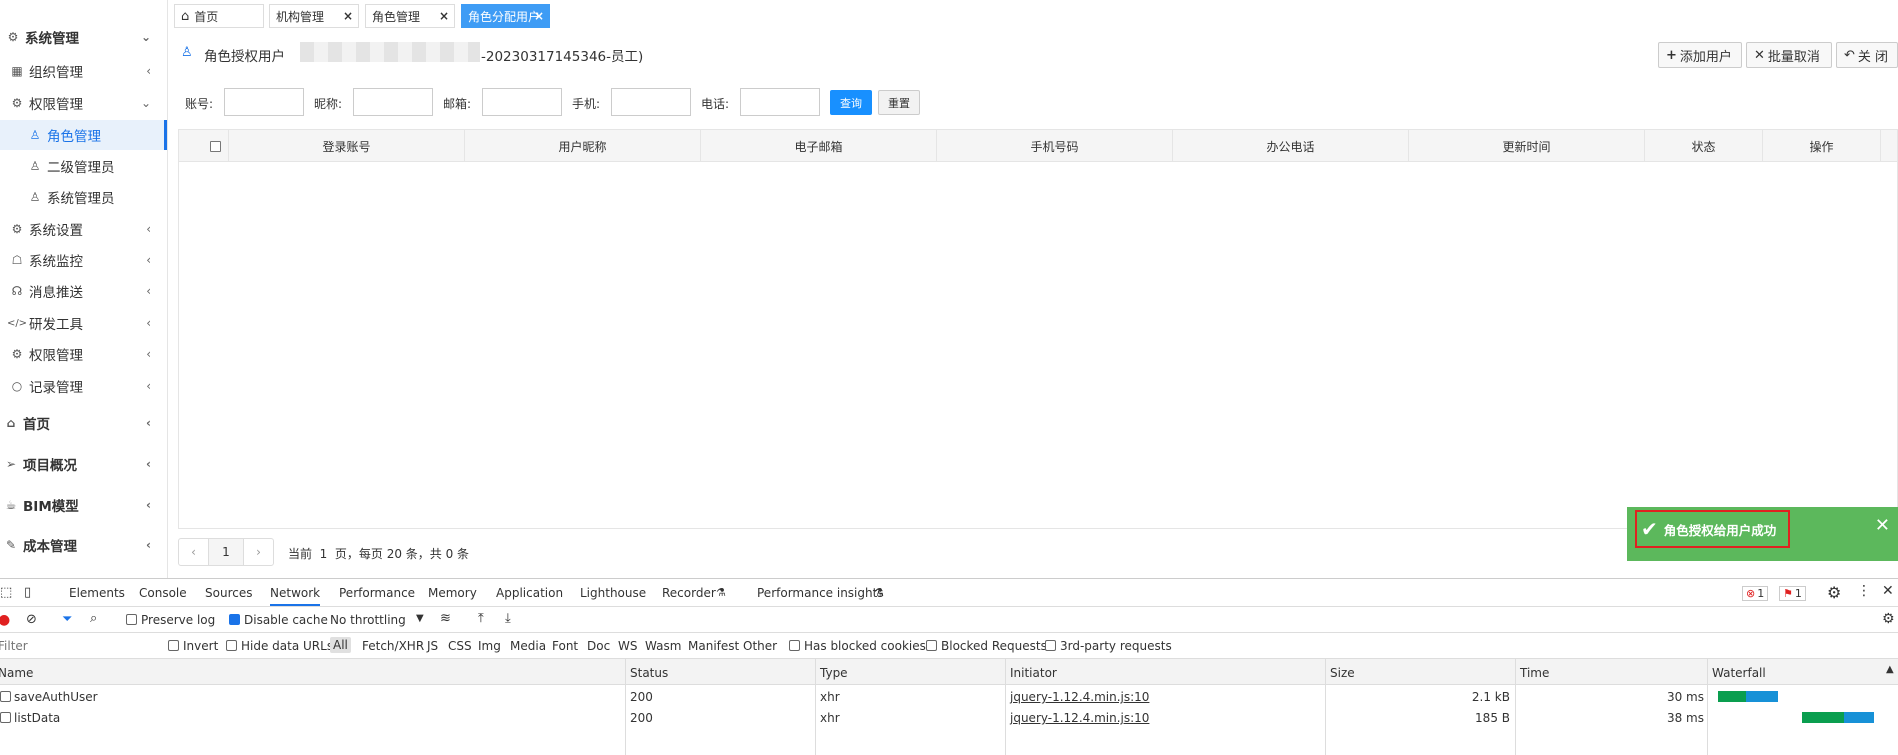 The image size is (1898, 755). What do you see at coordinates (83, 505) in the screenshot?
I see `sidebar-item-bim-model: ☕ BIM模型 ‹` at bounding box center [83, 505].